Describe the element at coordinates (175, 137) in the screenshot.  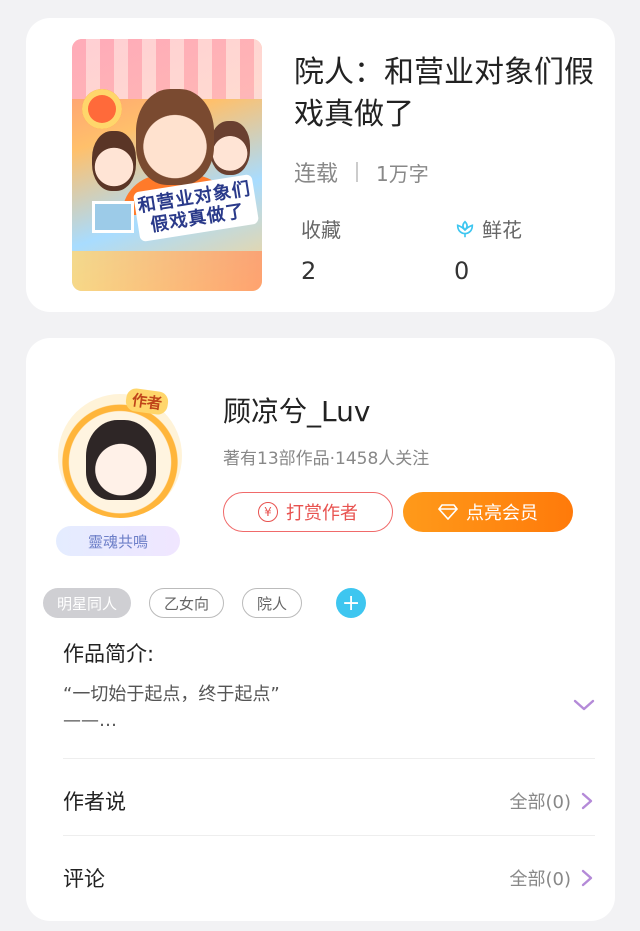
I see `cover-character-center` at that location.